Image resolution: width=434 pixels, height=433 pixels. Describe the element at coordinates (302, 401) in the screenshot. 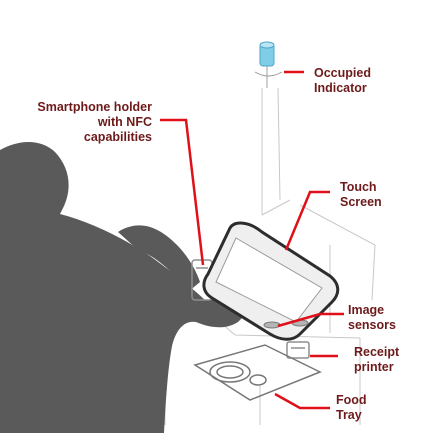

I see `callout-food-tray` at that location.